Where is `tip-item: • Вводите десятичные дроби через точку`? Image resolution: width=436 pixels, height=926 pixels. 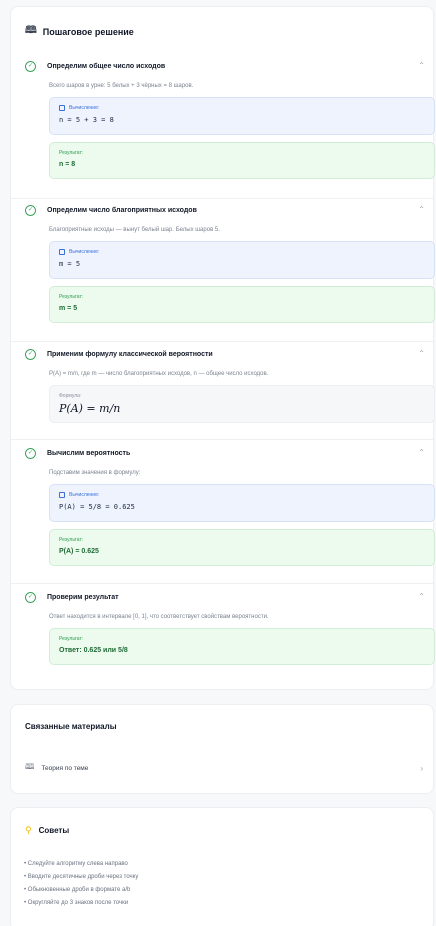
tip-item: • Вводите десятичные дроби через точку is located at coordinates (81, 877).